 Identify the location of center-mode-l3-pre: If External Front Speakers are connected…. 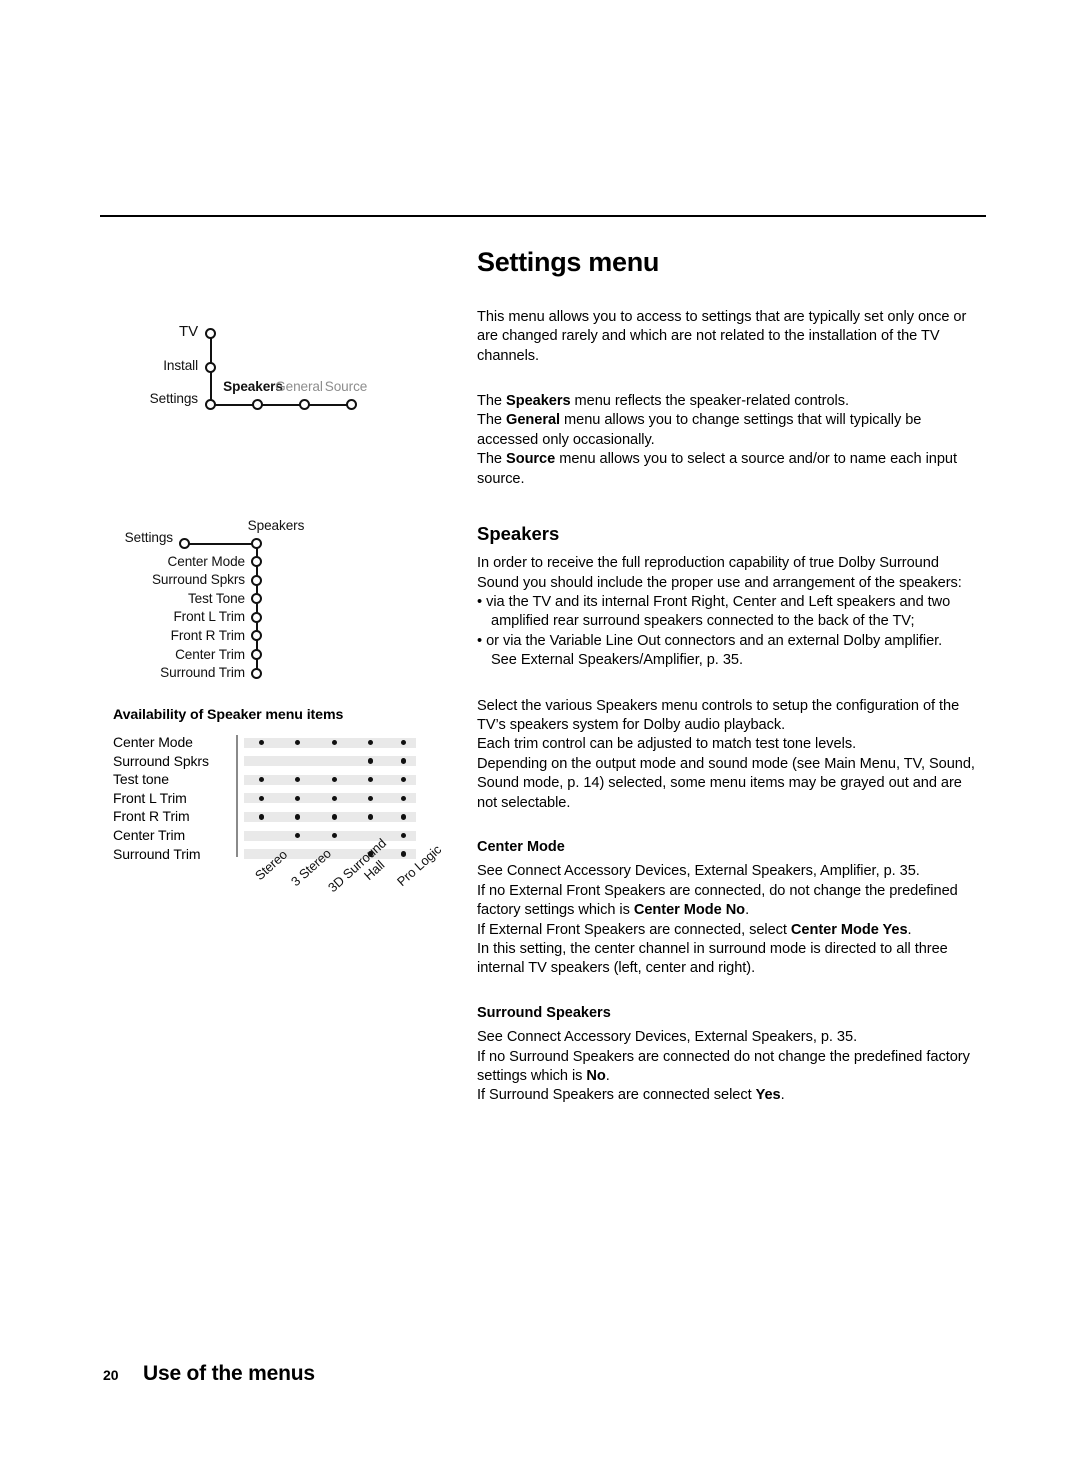
(634, 929).